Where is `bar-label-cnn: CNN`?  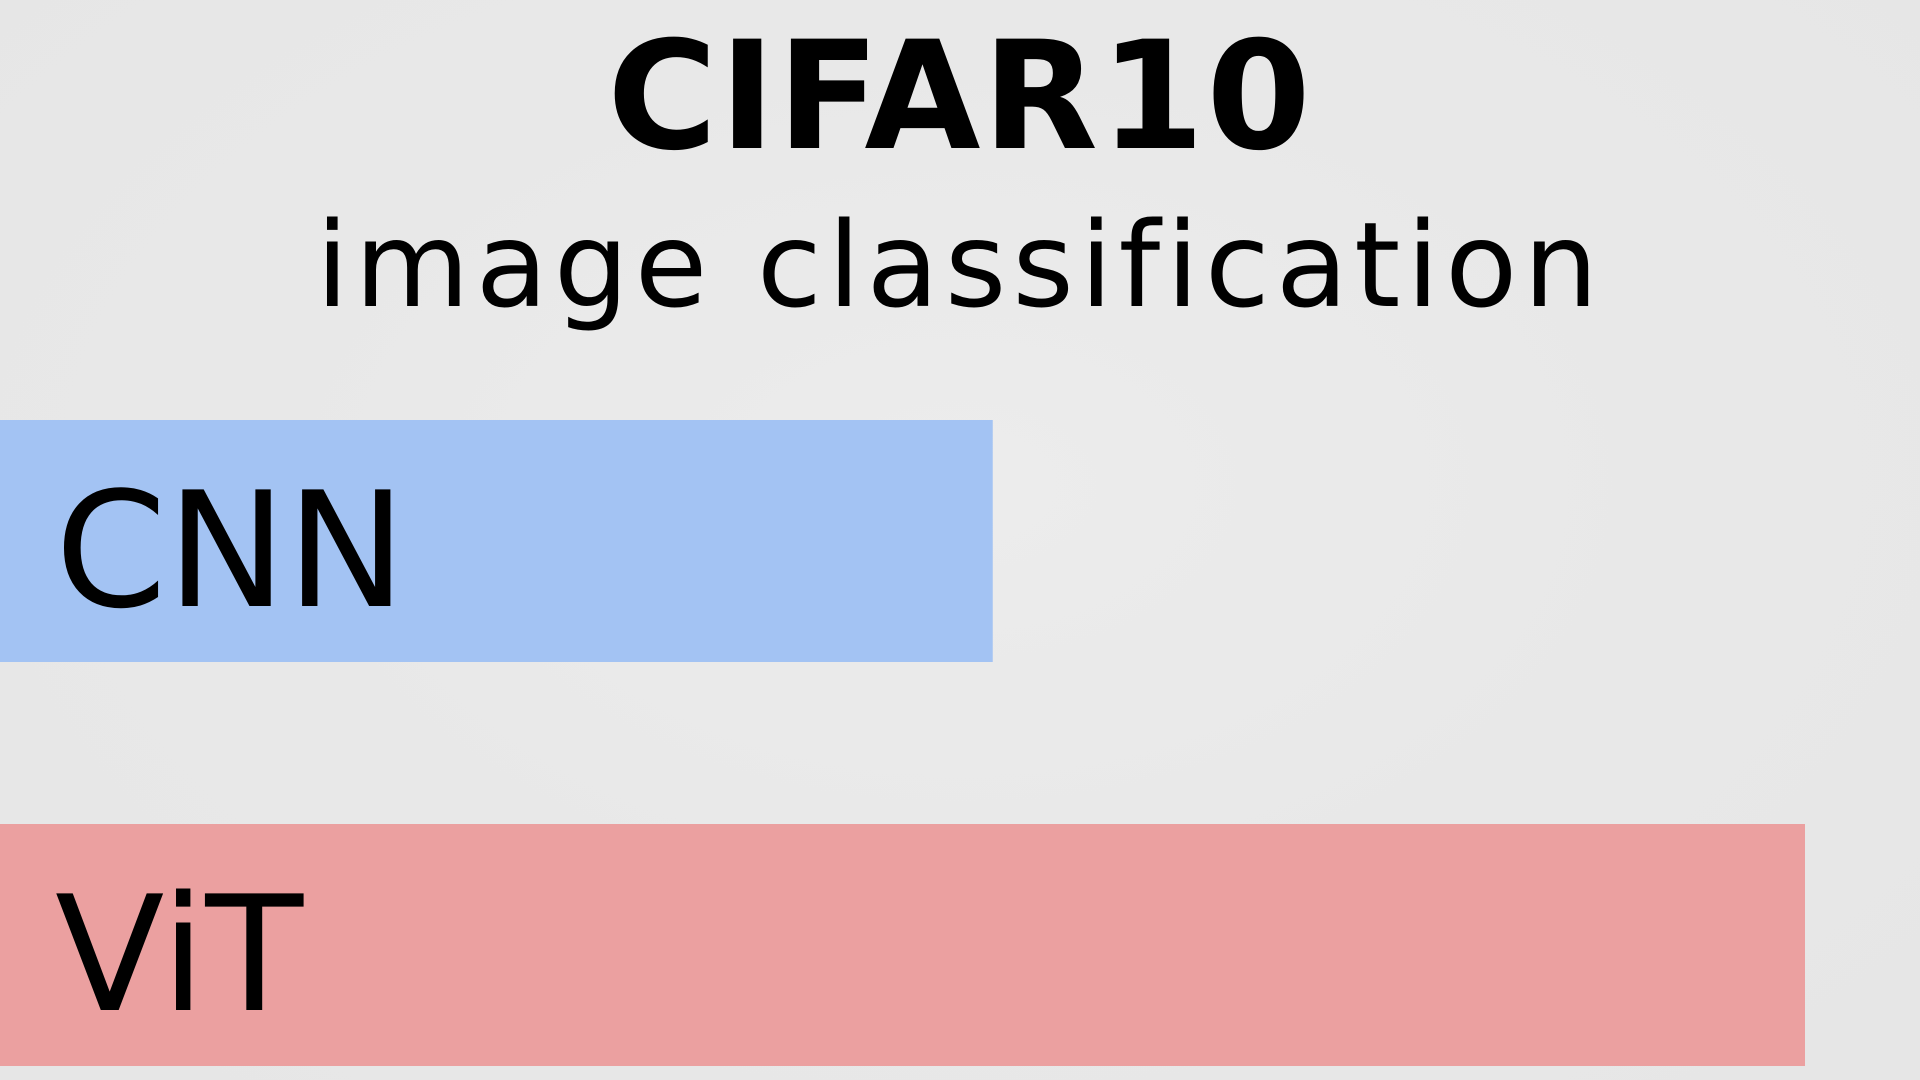 bar-label-cnn: CNN is located at coordinates (230, 550).